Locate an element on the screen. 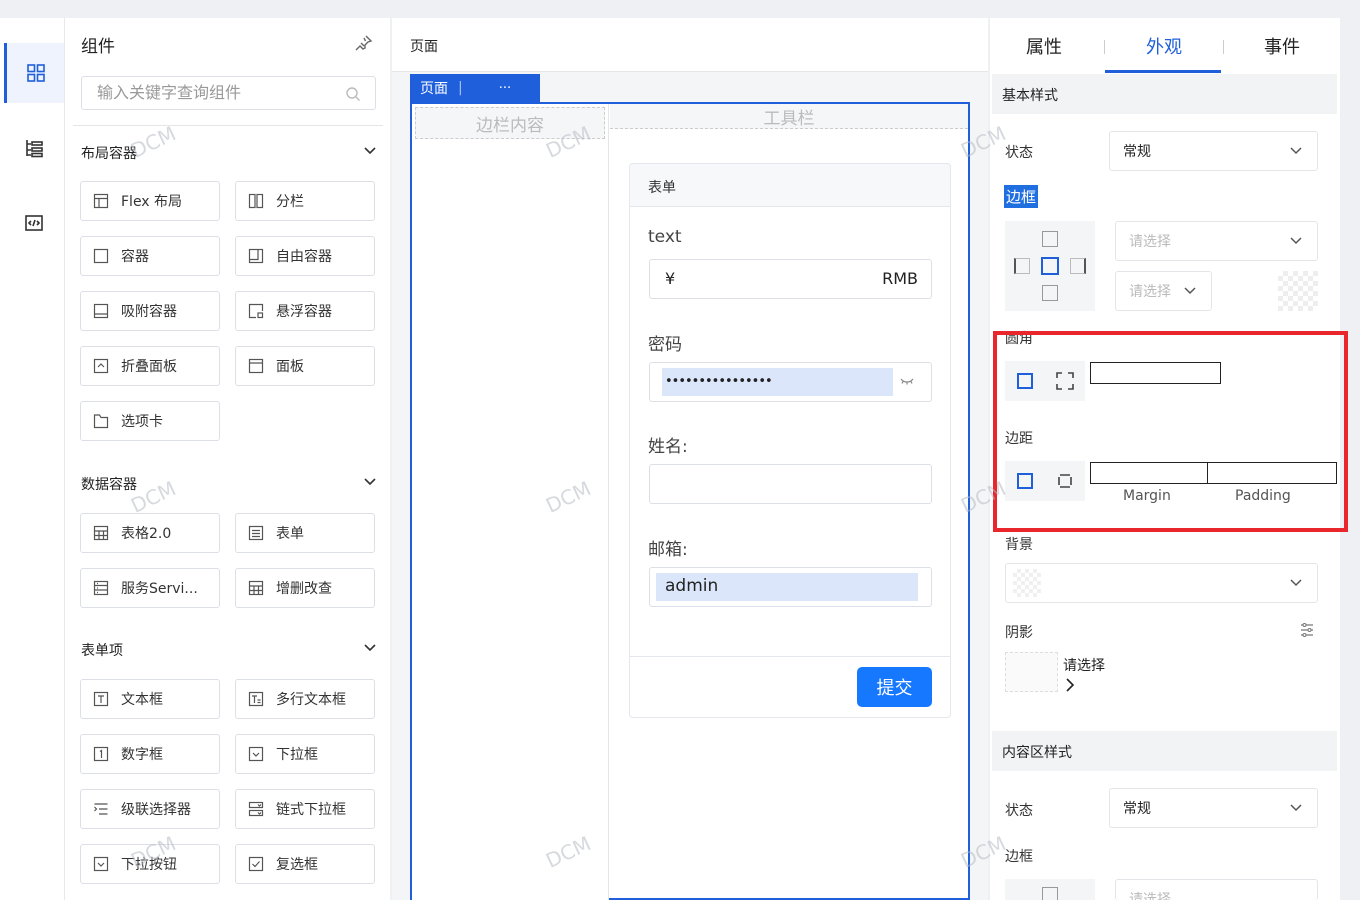 Image resolution: width=1360 pixels, height=900 pixels. border-bottom-icon is located at coordinates (1050, 293).